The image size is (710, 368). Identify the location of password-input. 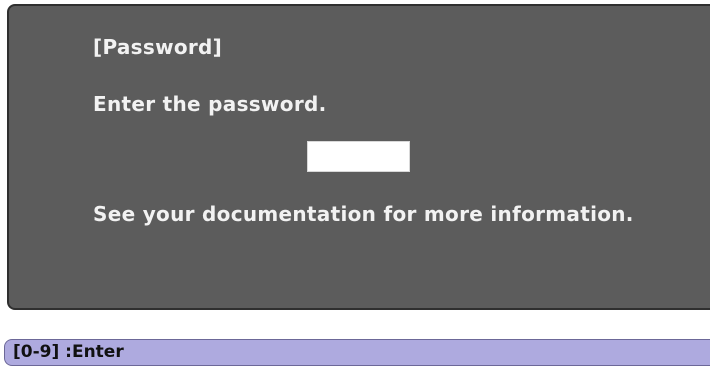
(358, 156).